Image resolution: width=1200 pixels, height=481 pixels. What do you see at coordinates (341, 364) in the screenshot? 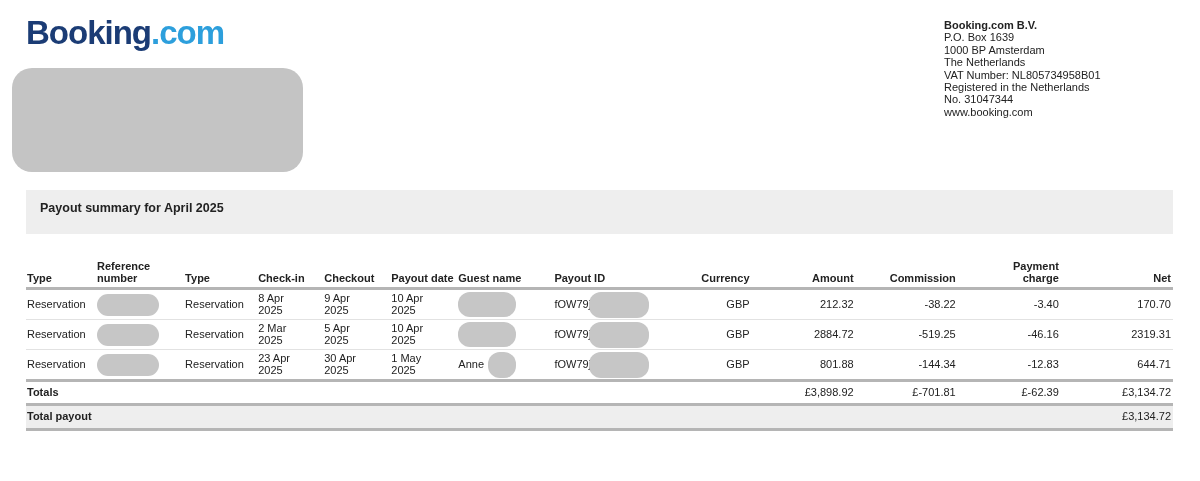
I see `table-cell-text: 30 Apr 2025` at bounding box center [341, 364].